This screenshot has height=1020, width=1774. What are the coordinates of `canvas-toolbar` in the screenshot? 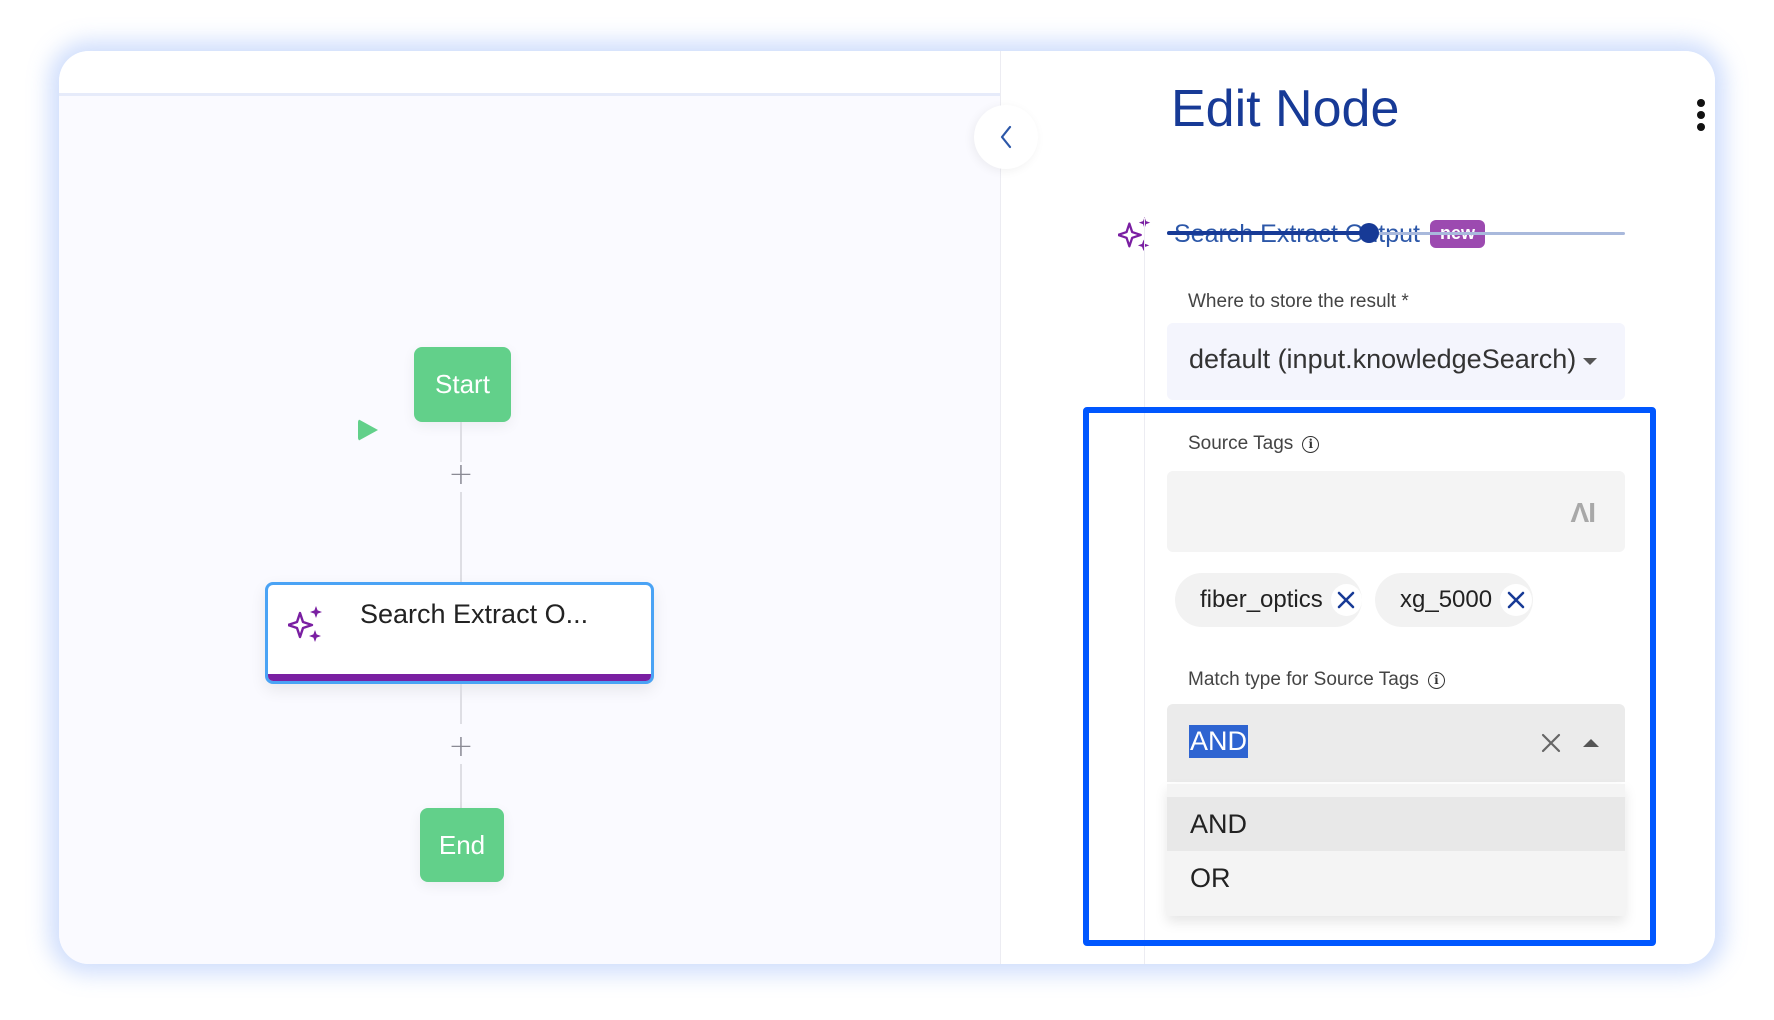 It's located at (529, 73).